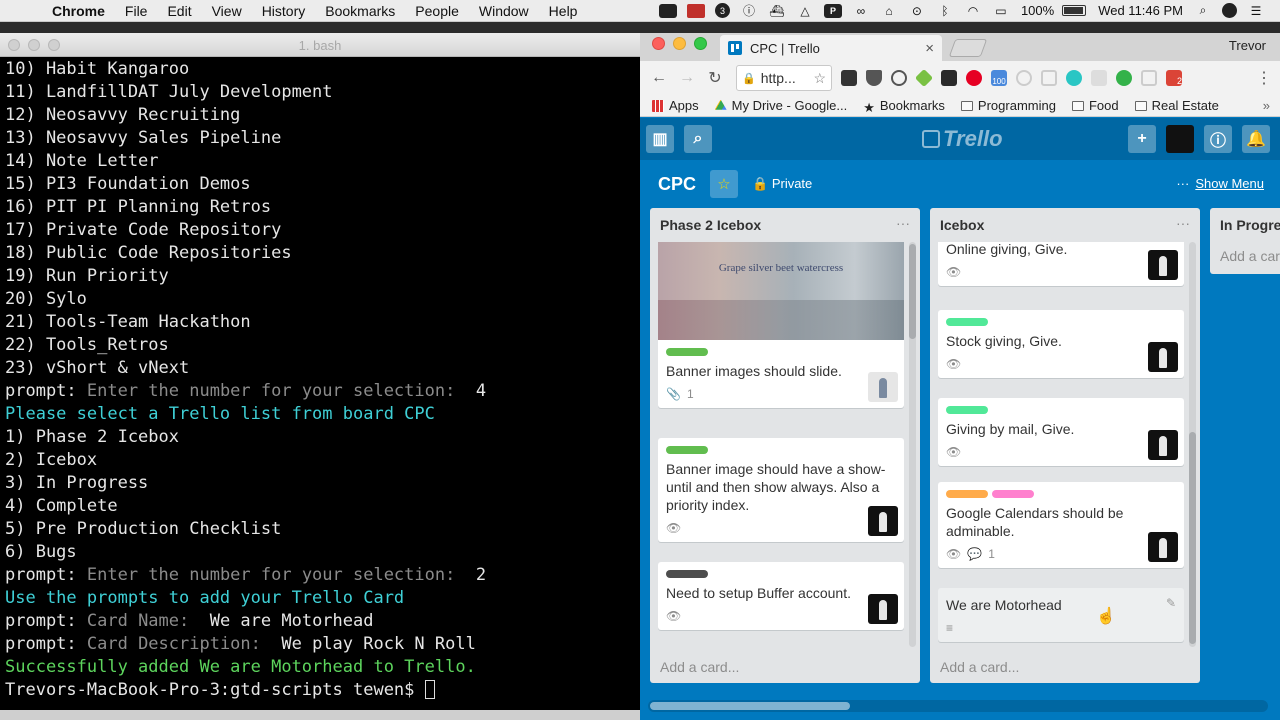 Image resolution: width=1280 pixels, height=720 pixels. Describe the element at coordinates (715, 78) in the screenshot. I see `reload-icon: ↻` at that location.